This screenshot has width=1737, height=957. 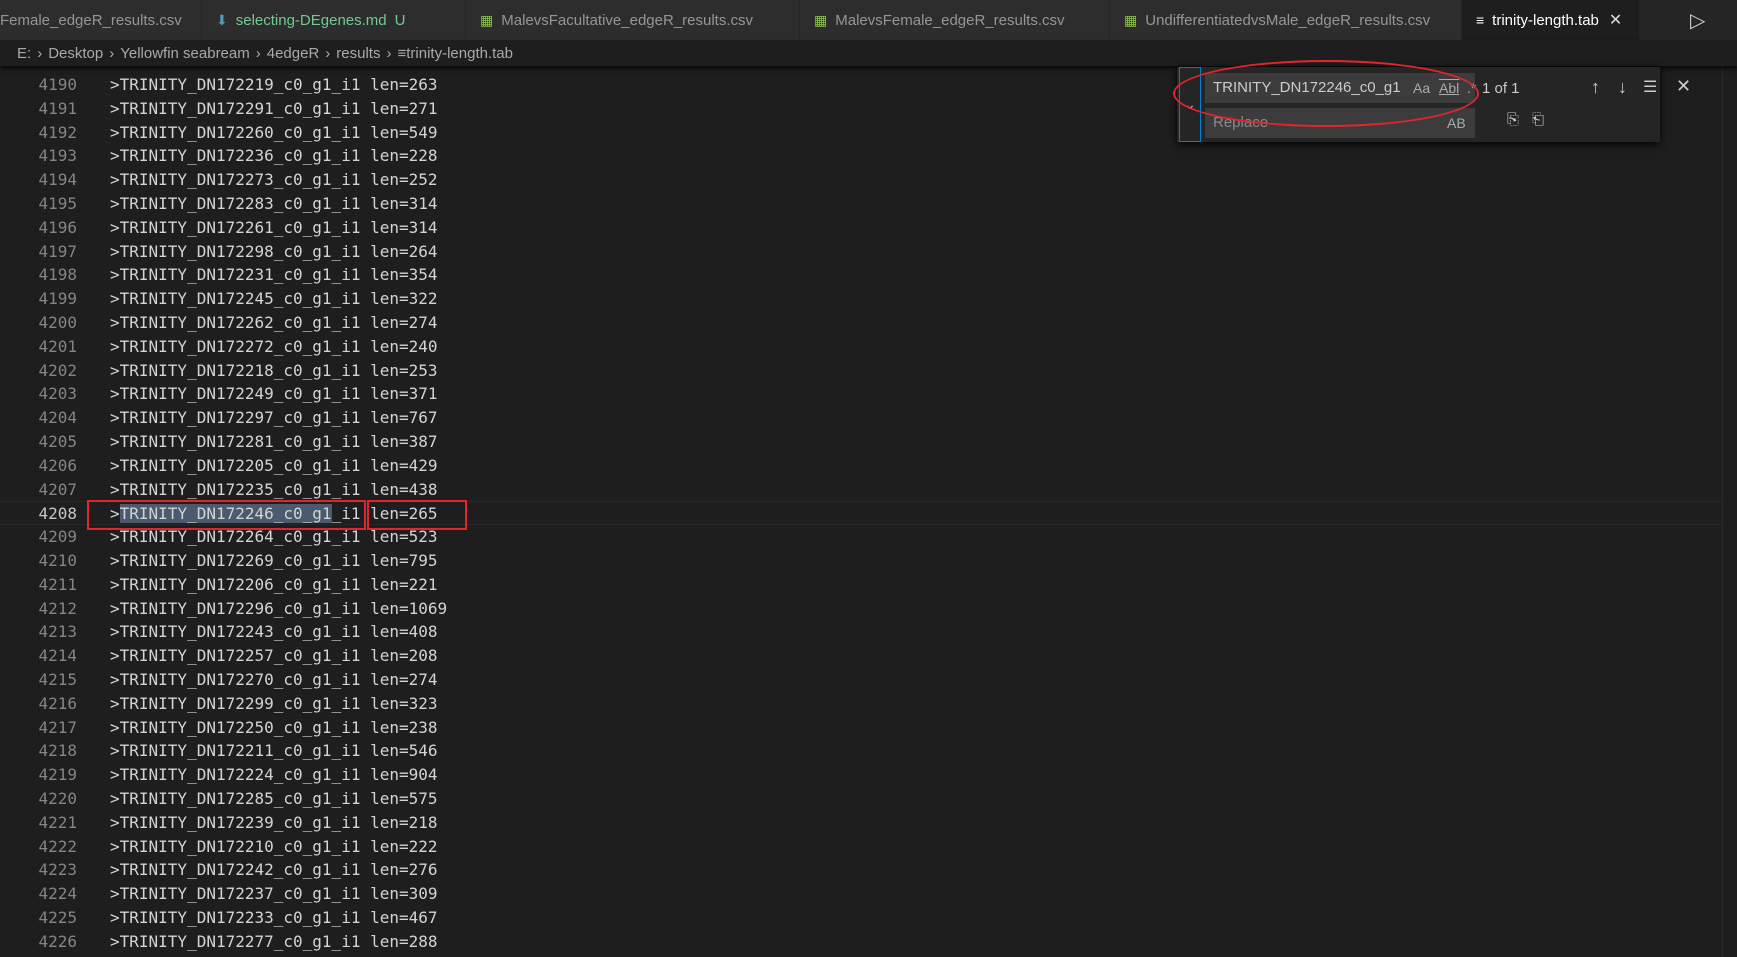 What do you see at coordinates (274, 632) in the screenshot?
I see `line-text: >TRINITY_DN172243_c0_g1_i1 len=408` at bounding box center [274, 632].